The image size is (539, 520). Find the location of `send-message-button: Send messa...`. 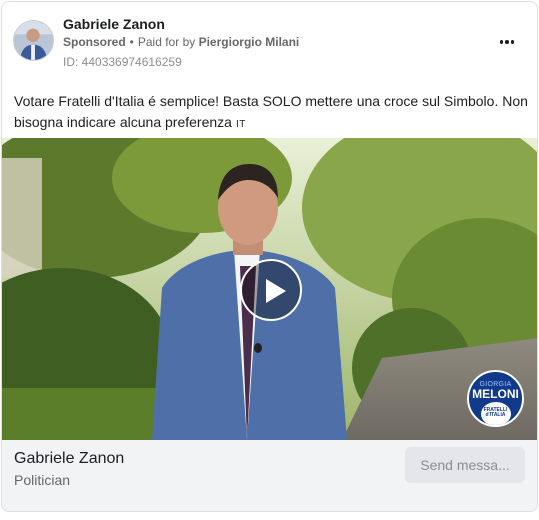

send-message-button: Send messa... is located at coordinates (465, 465).